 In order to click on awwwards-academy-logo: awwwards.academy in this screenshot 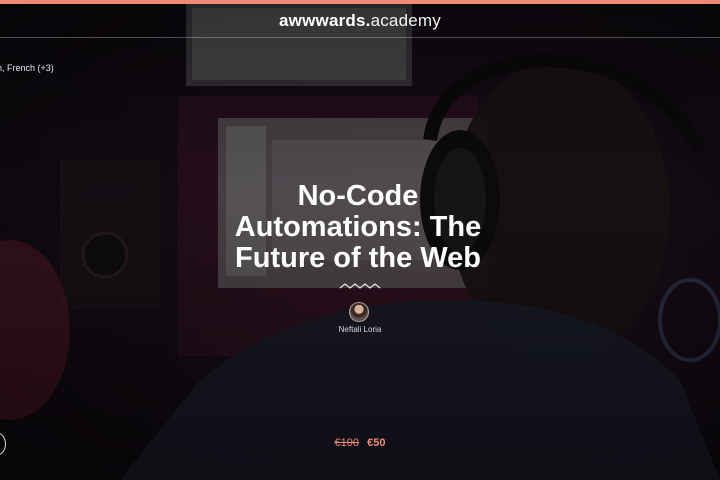, I will do `click(360, 21)`.